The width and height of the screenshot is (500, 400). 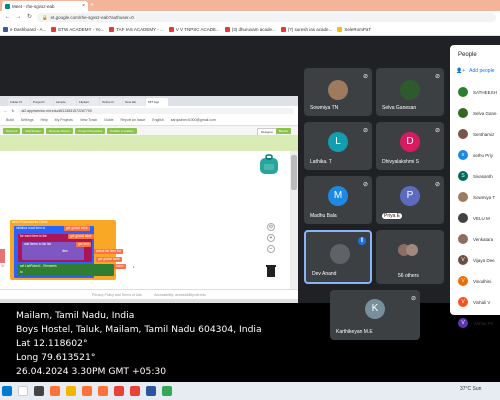 What do you see at coordinates (463, 176) in the screenshot?
I see `avatar: S` at bounding box center [463, 176].